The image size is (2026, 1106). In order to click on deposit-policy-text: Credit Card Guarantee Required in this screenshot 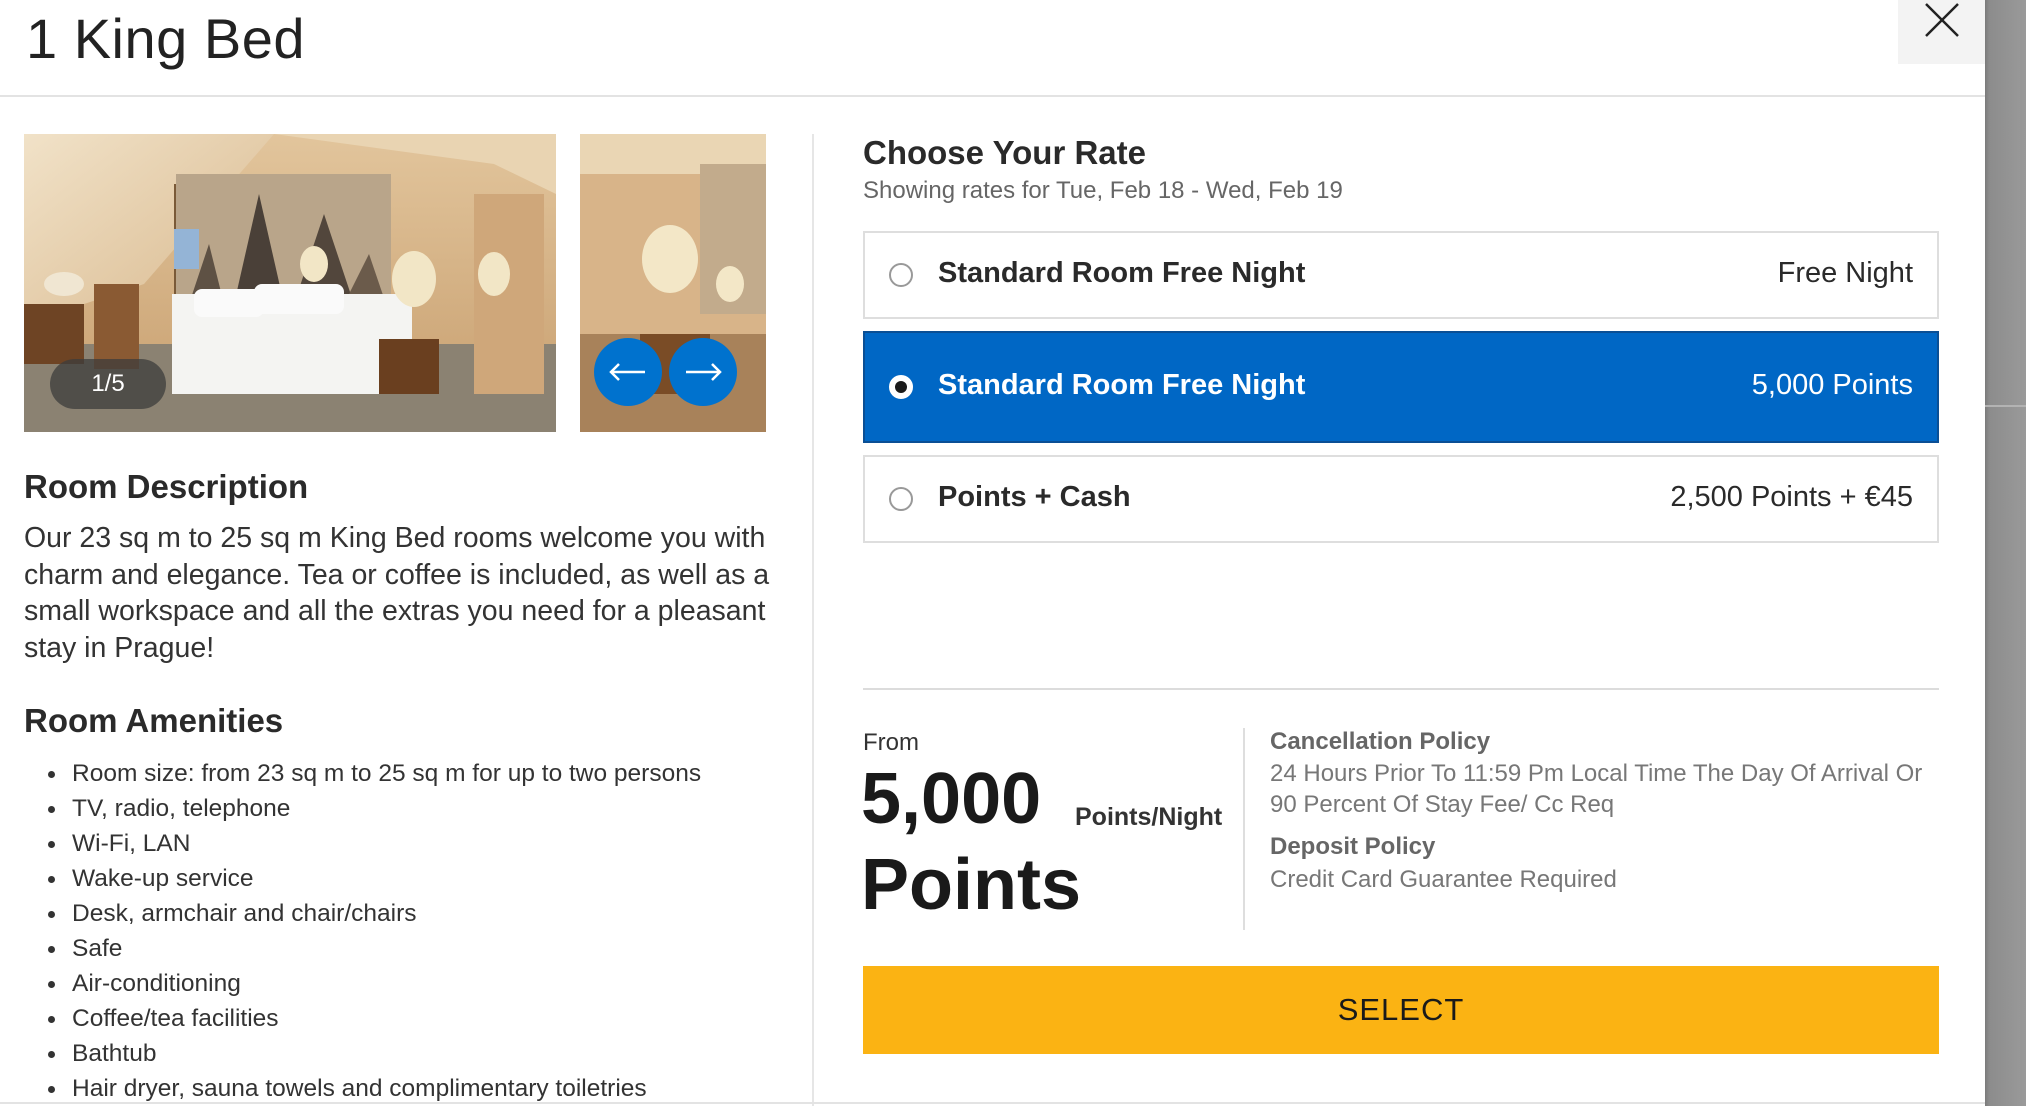, I will do `click(1443, 879)`.